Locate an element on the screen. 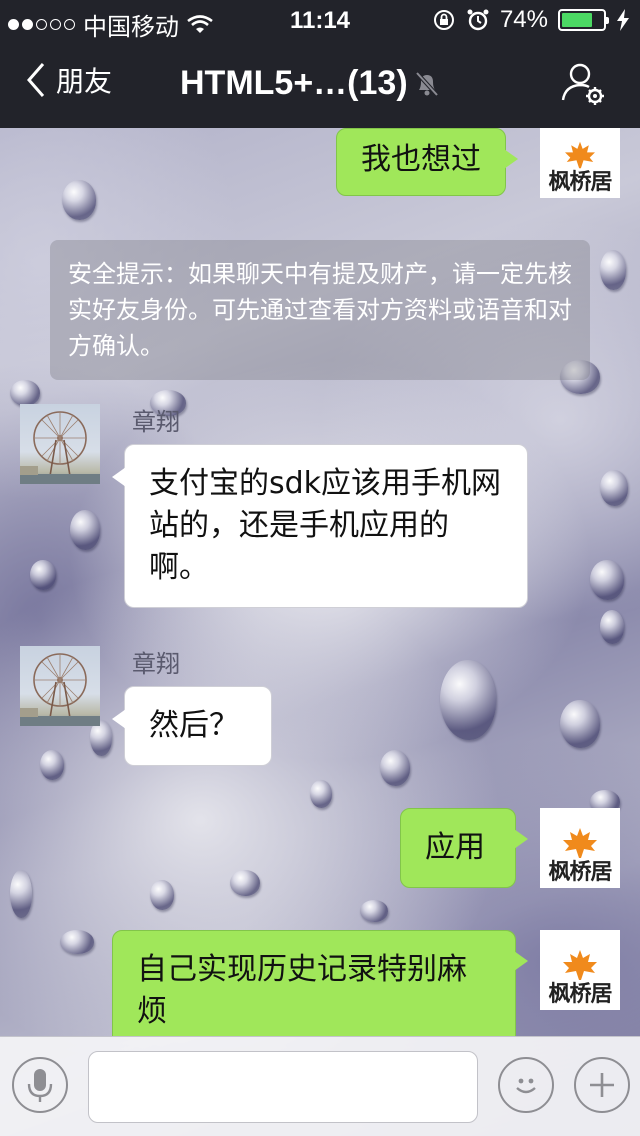 The image size is (640, 1136). message-text: 然后？ is located at coordinates (194, 725).